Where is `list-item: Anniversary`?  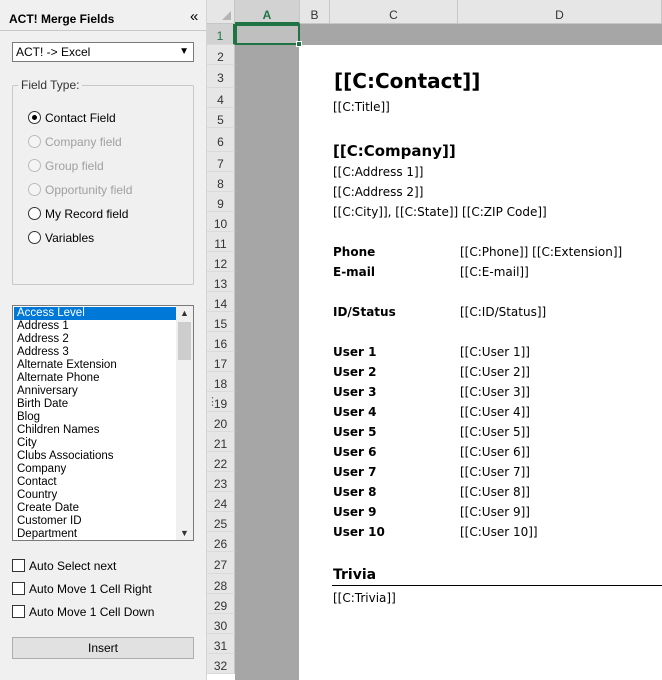
list-item: Anniversary is located at coordinates (95, 391).